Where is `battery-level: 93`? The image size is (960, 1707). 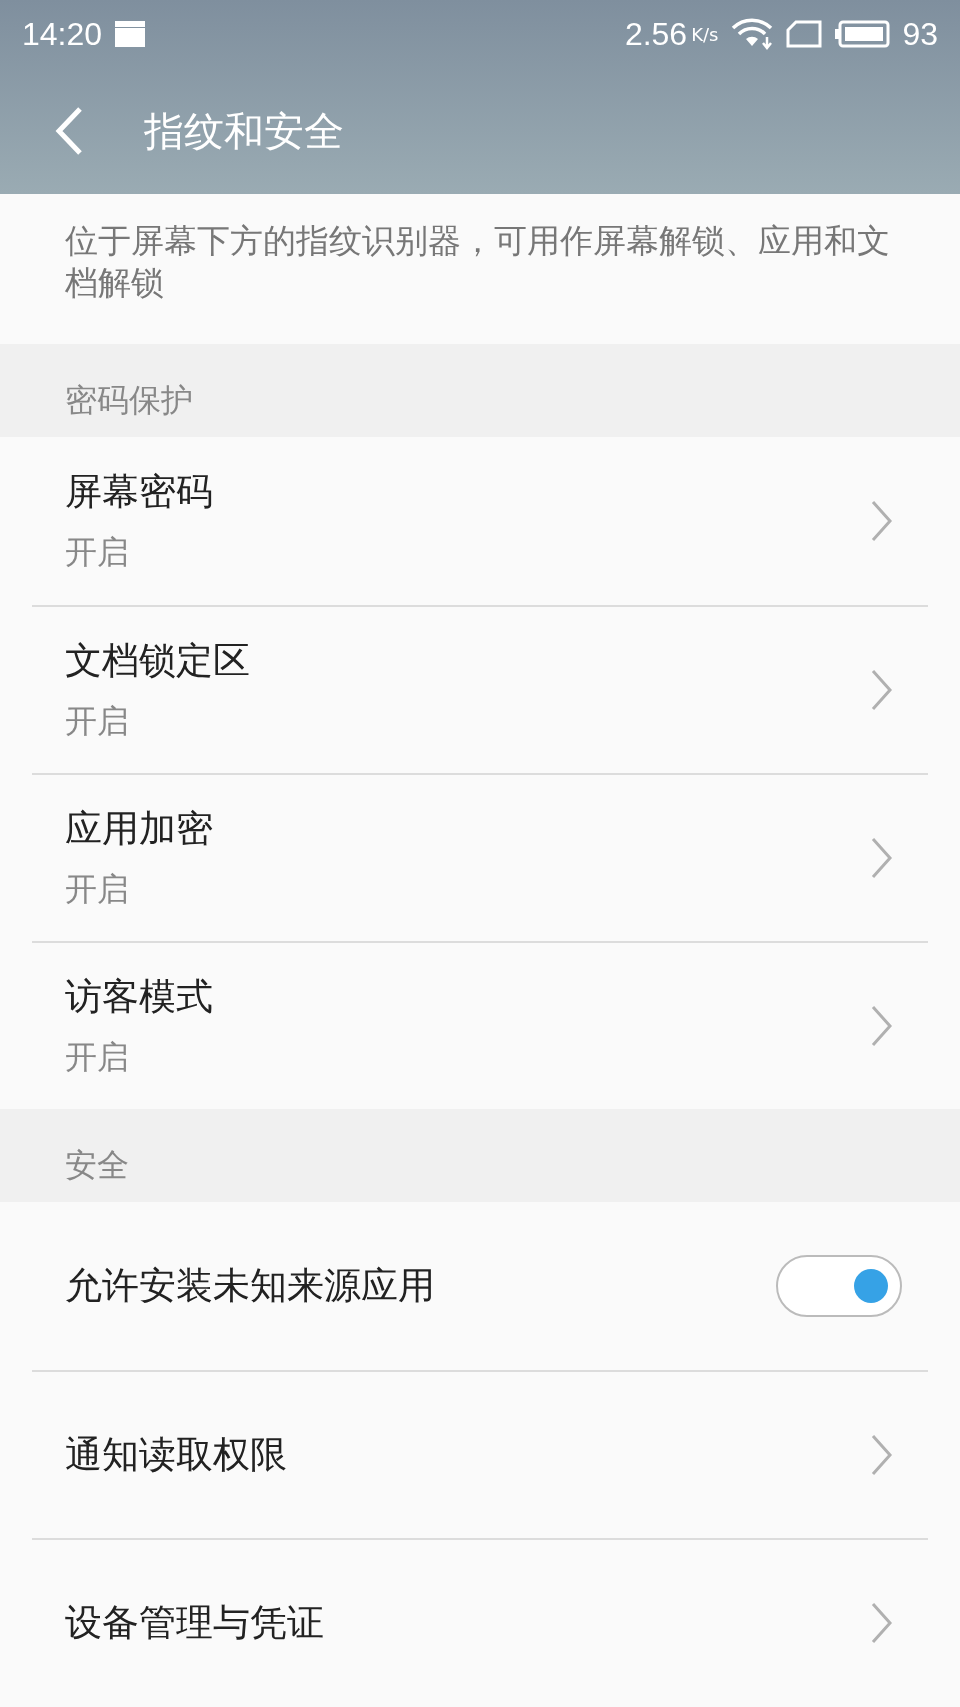
battery-level: 93 is located at coordinates (920, 34).